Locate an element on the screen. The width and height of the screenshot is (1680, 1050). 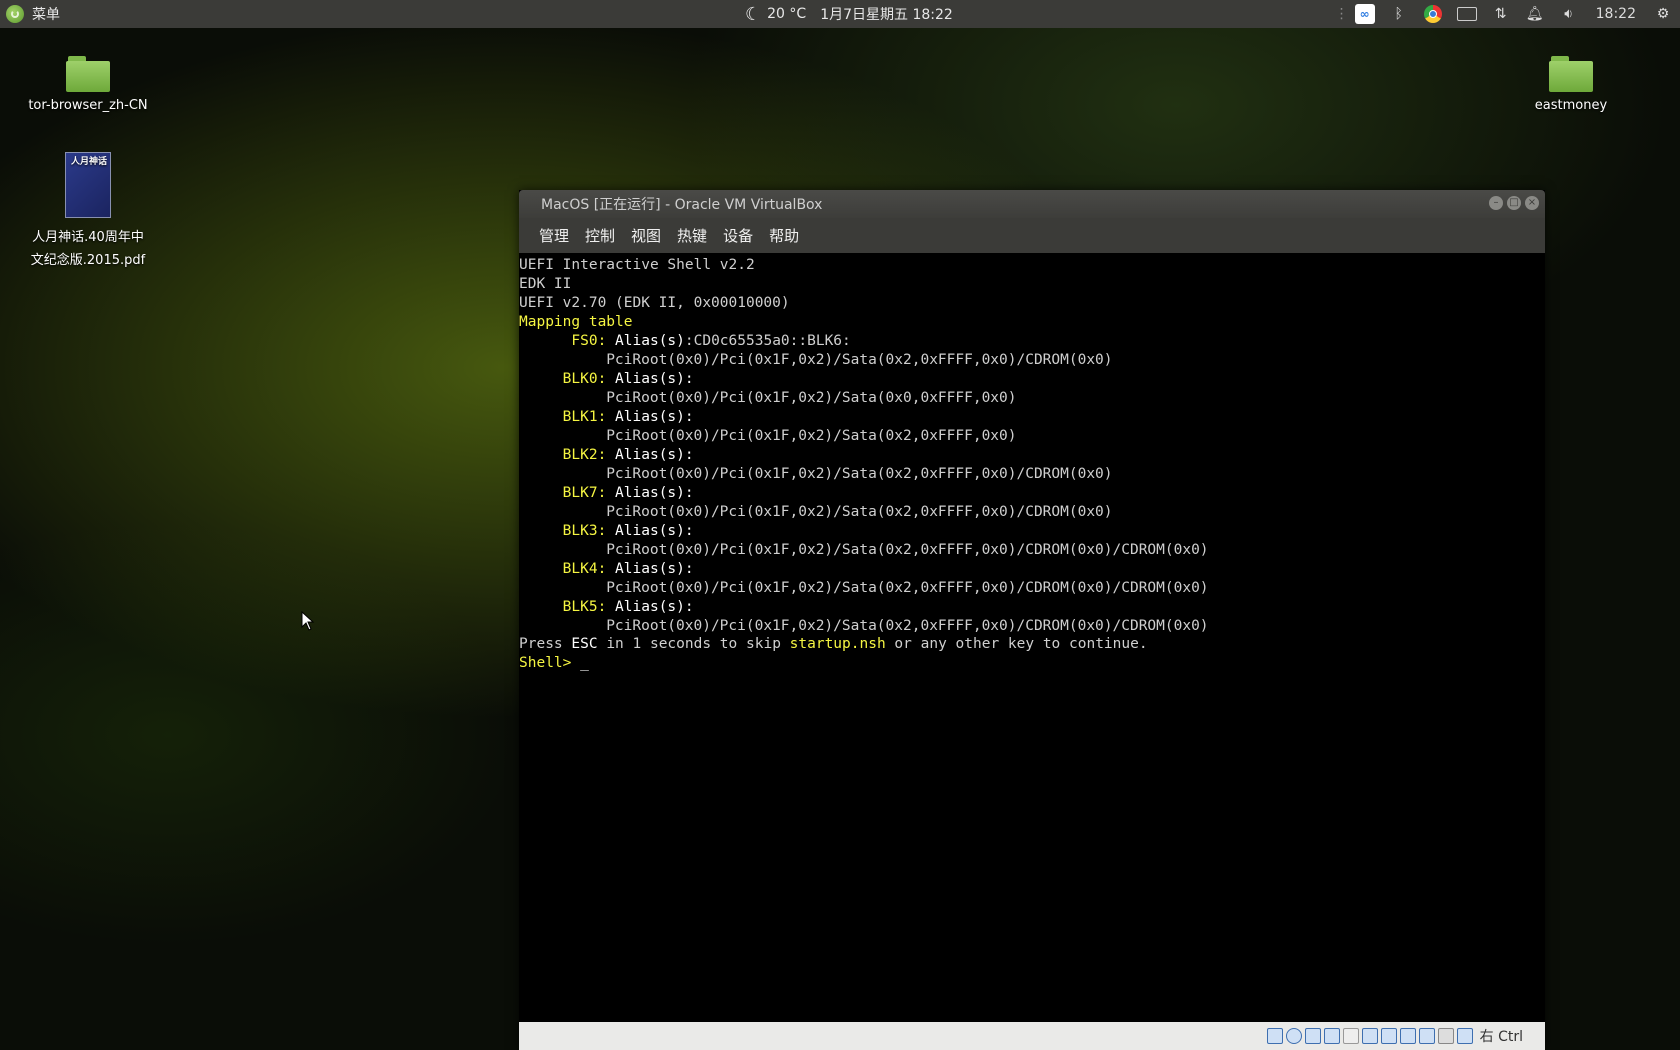
usb-icon is located at coordinates (1350, 1036).